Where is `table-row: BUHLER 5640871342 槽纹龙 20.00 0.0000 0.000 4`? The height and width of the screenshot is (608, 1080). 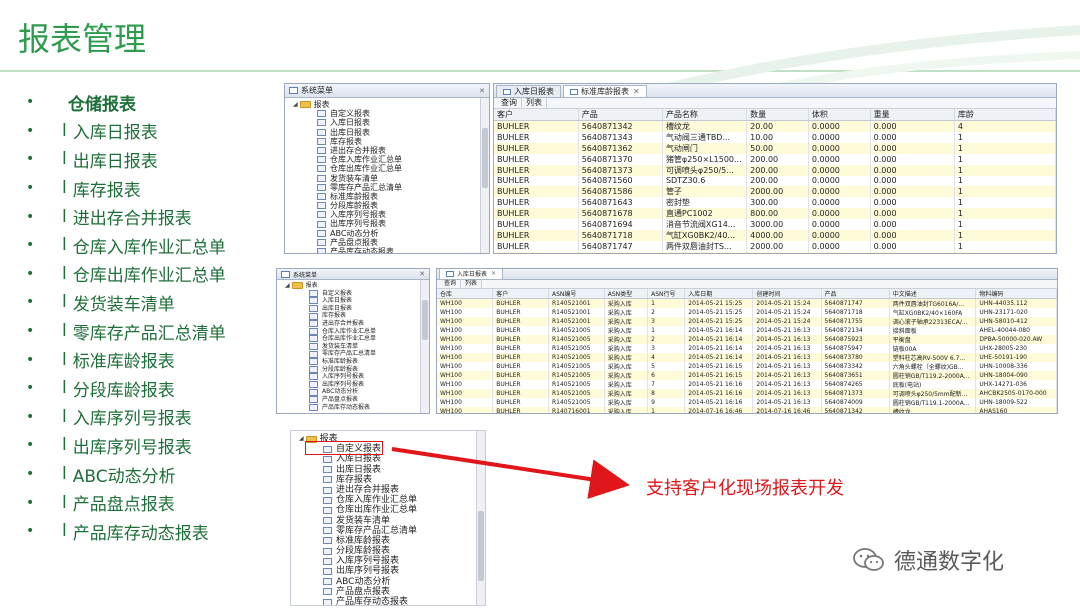 table-row: BUHLER 5640871342 槽纹龙 20.00 0.0000 0.000 4 is located at coordinates (775, 126).